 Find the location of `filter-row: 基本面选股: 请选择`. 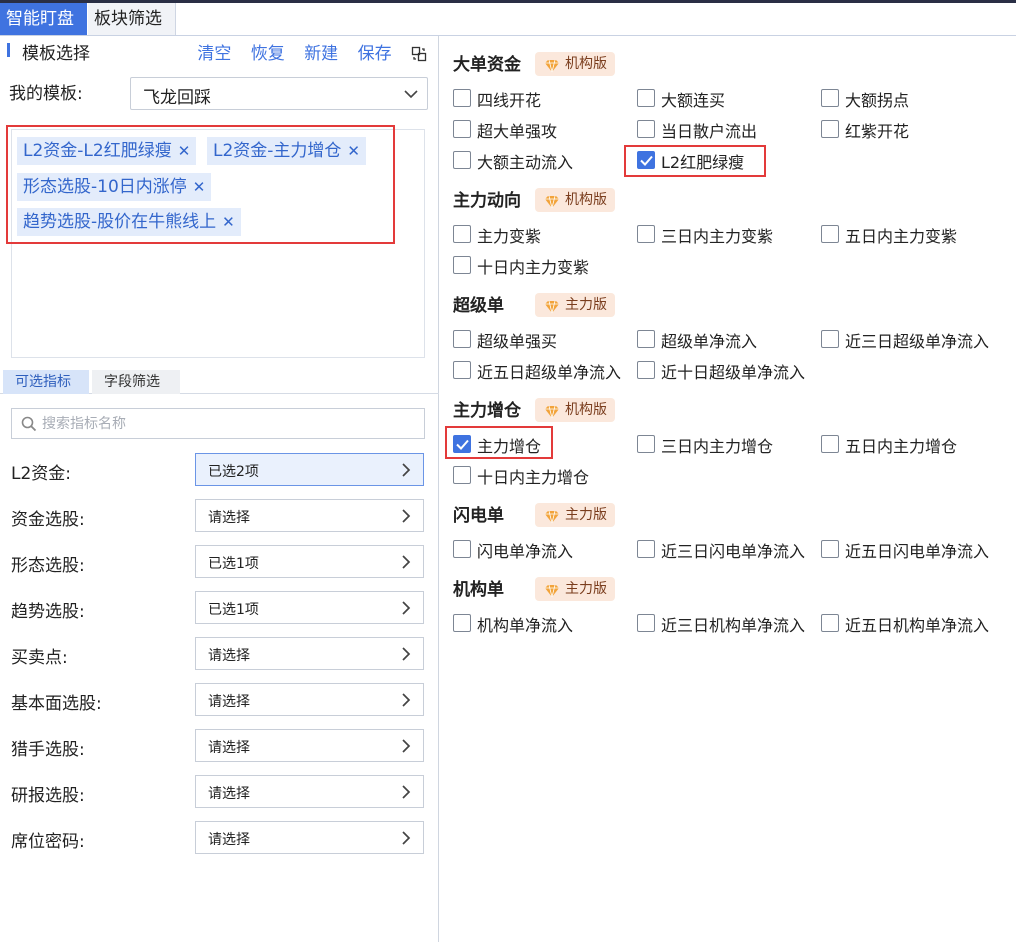

filter-row: 基本面选股: 请选择 is located at coordinates (219, 700).